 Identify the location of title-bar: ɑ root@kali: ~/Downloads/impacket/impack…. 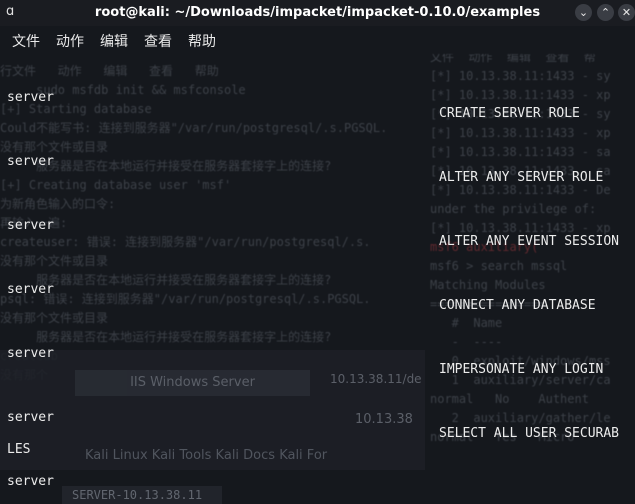
(317, 13).